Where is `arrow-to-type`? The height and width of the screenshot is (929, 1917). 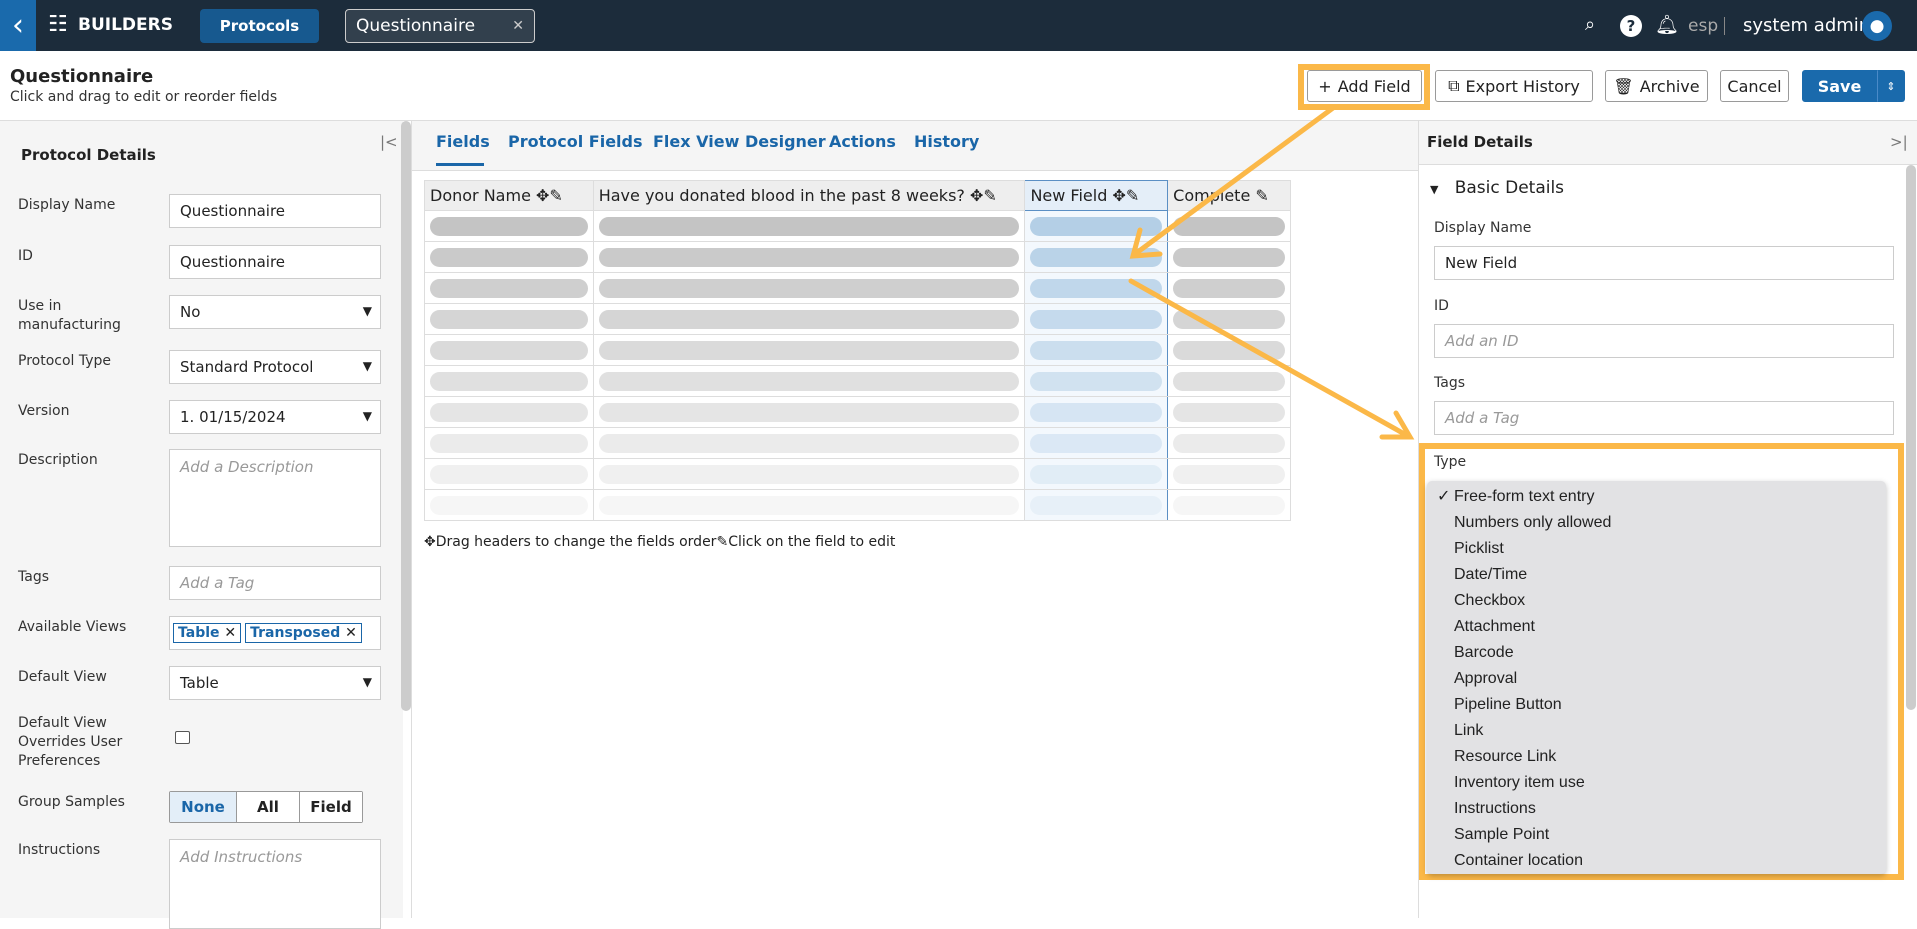 arrow-to-type is located at coordinates (1269, 358).